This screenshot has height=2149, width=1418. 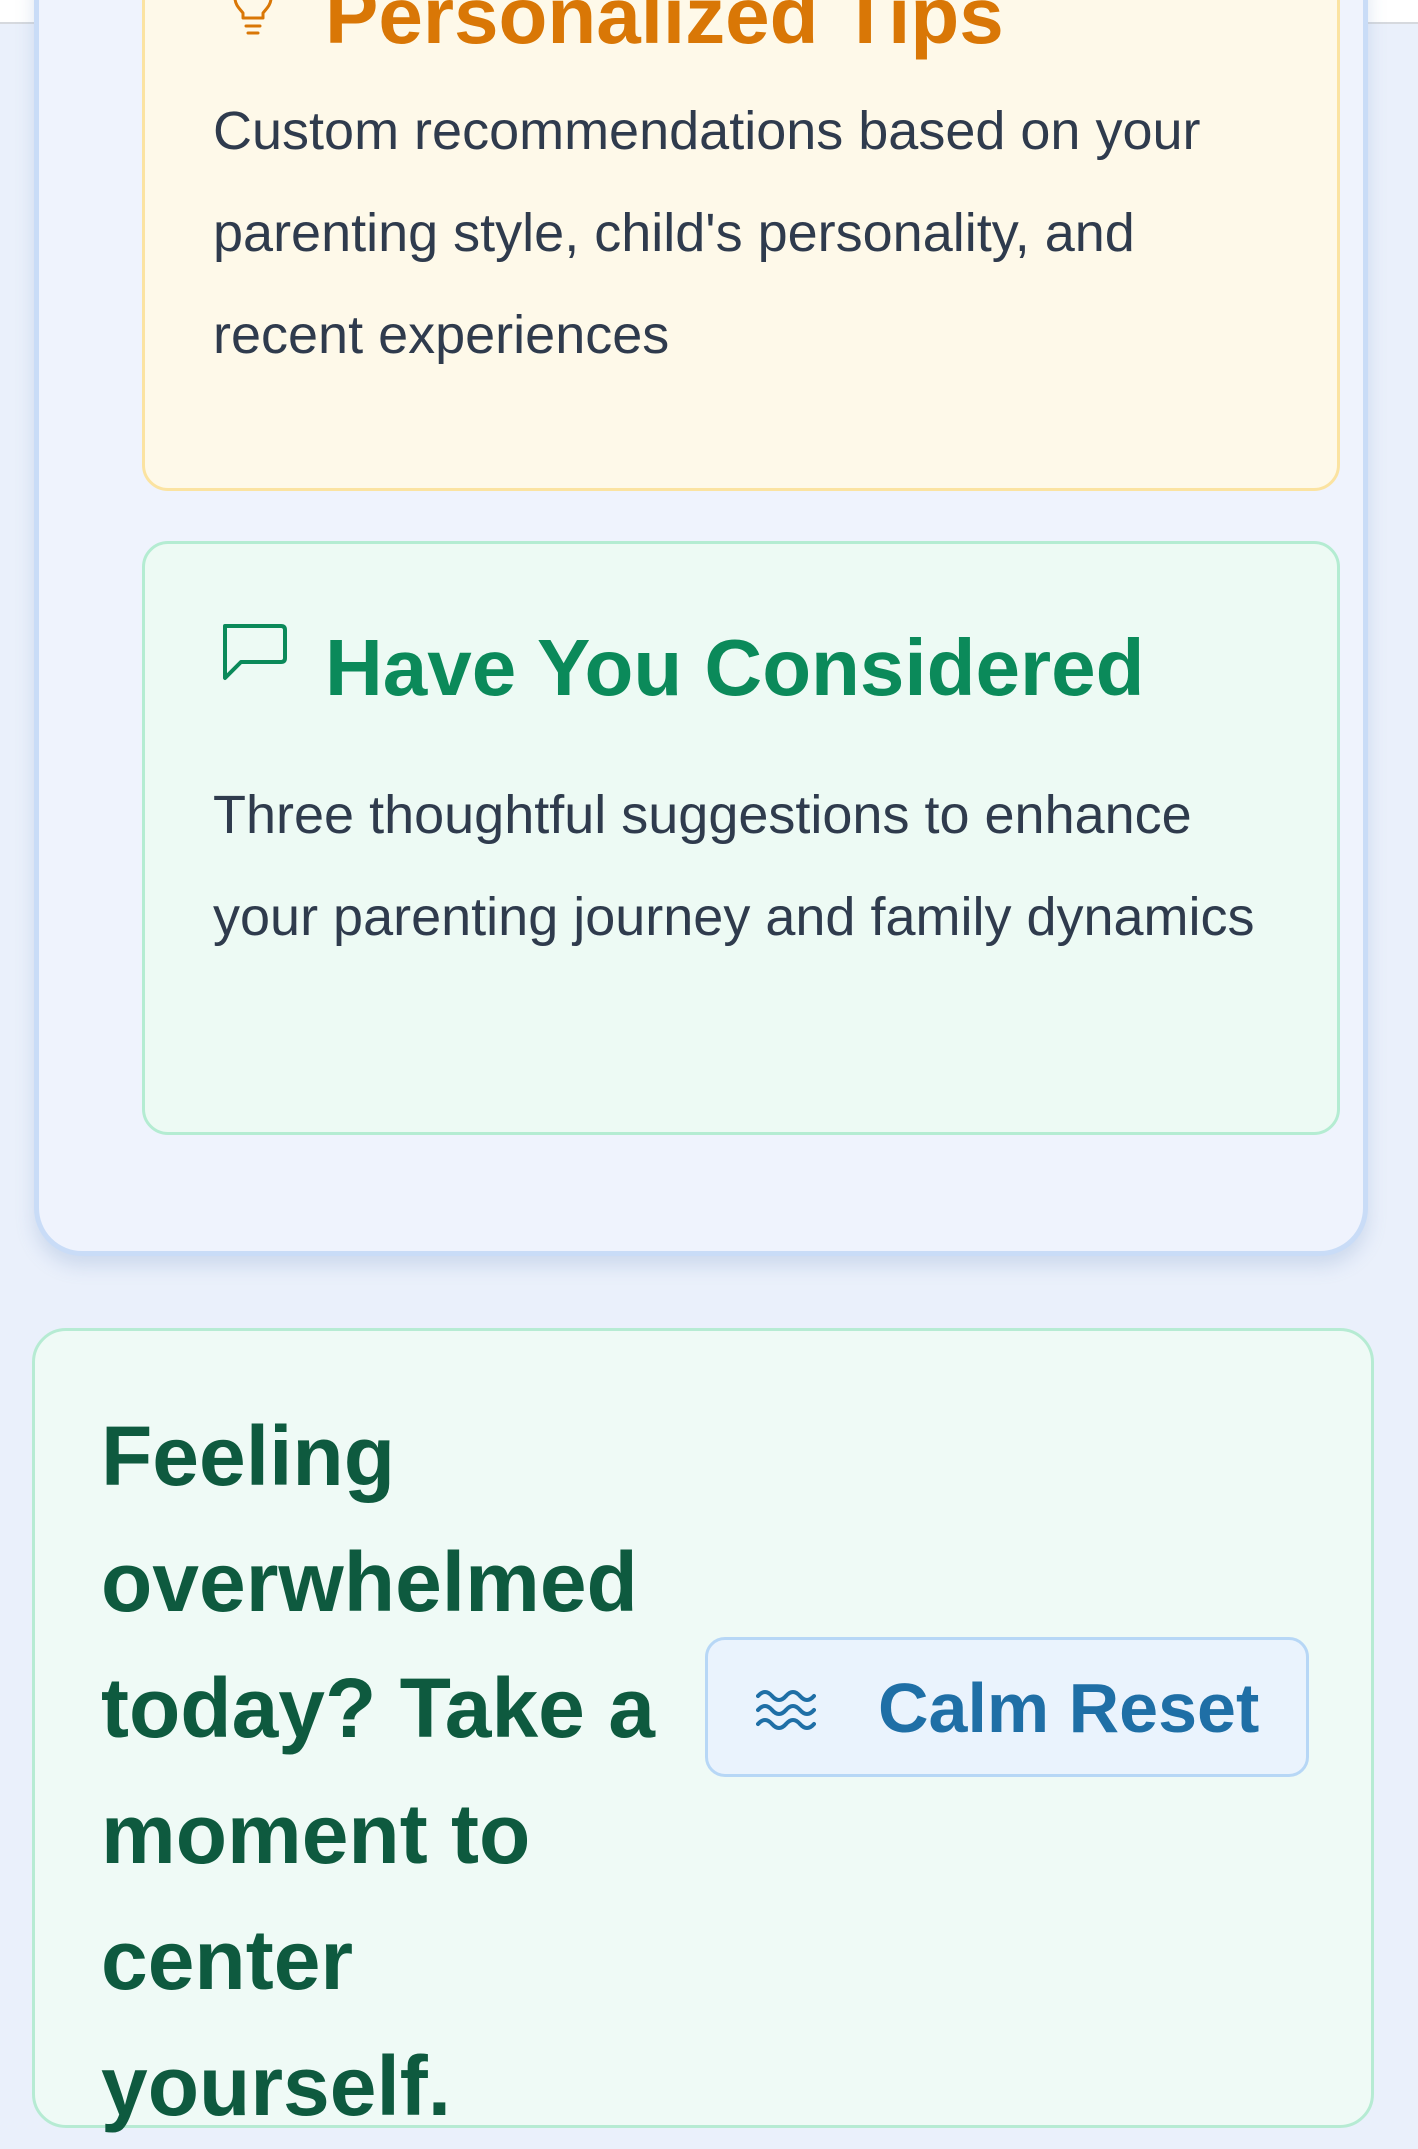 I want to click on lightbulb-icon, so click(x=253, y=17).